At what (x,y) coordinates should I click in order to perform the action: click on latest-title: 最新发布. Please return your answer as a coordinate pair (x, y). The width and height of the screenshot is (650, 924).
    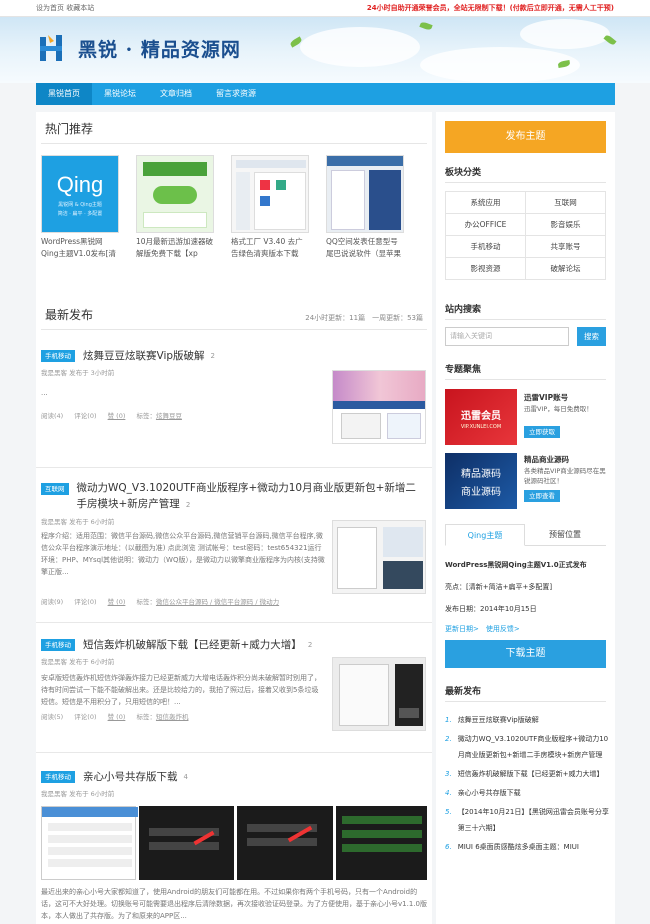
    Looking at the image, I should click on (69, 315).